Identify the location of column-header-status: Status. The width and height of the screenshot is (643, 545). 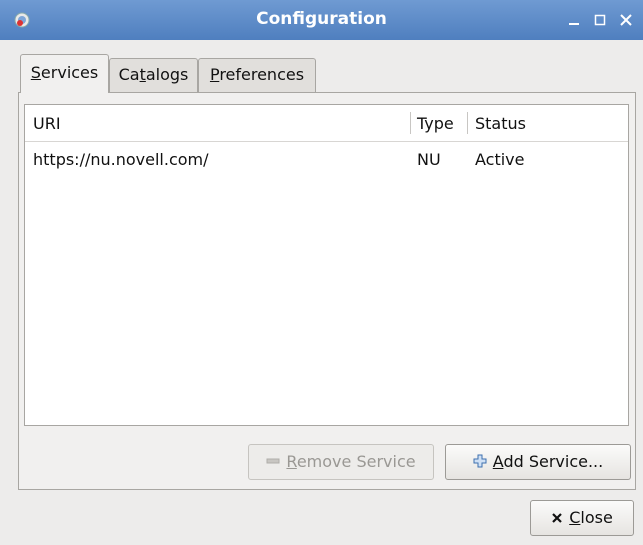
(500, 123).